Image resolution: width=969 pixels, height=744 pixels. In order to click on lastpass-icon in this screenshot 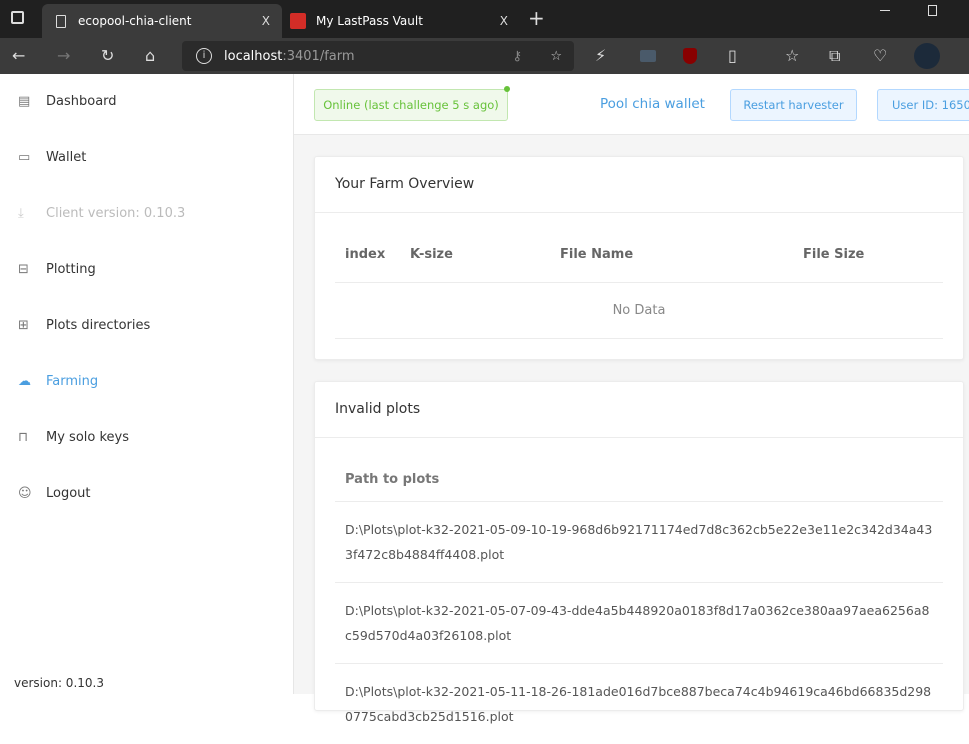, I will do `click(298, 21)`.